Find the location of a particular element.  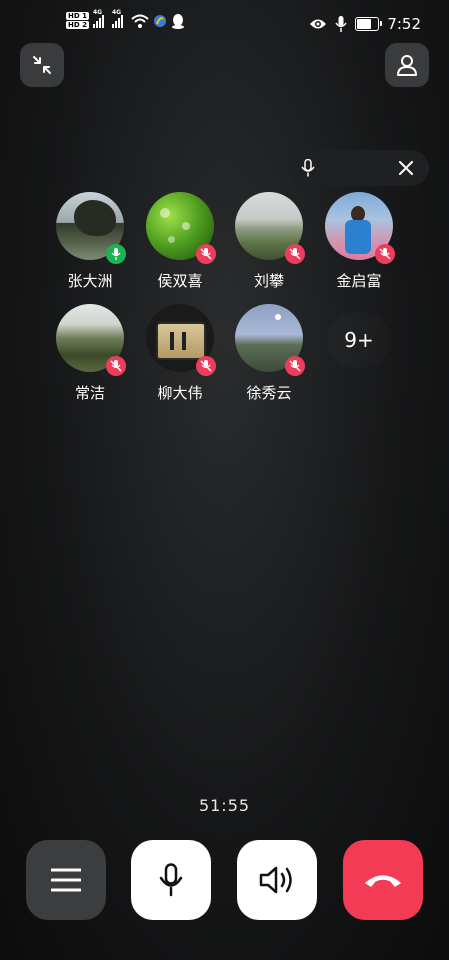

person-icon is located at coordinates (407, 65).